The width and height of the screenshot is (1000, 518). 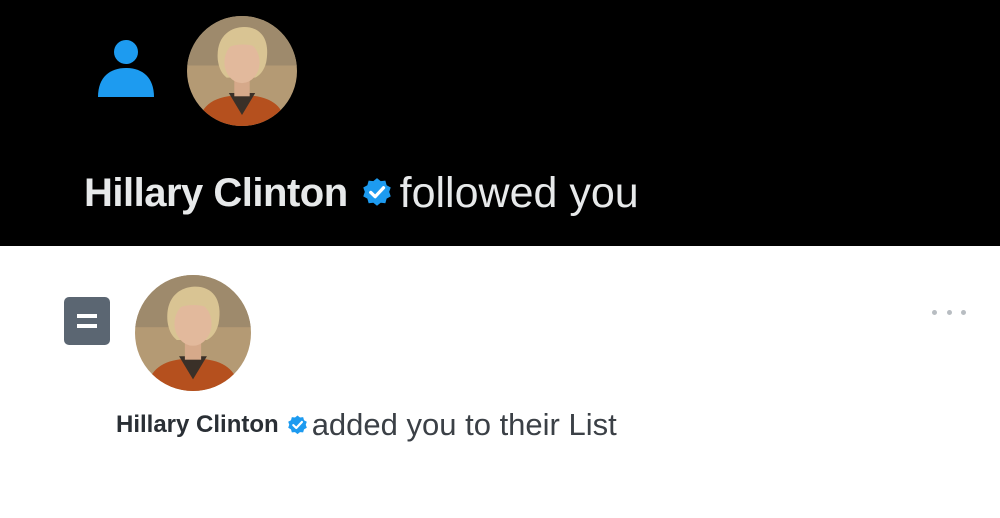 What do you see at coordinates (949, 312) in the screenshot?
I see `more-options-icon` at bounding box center [949, 312].